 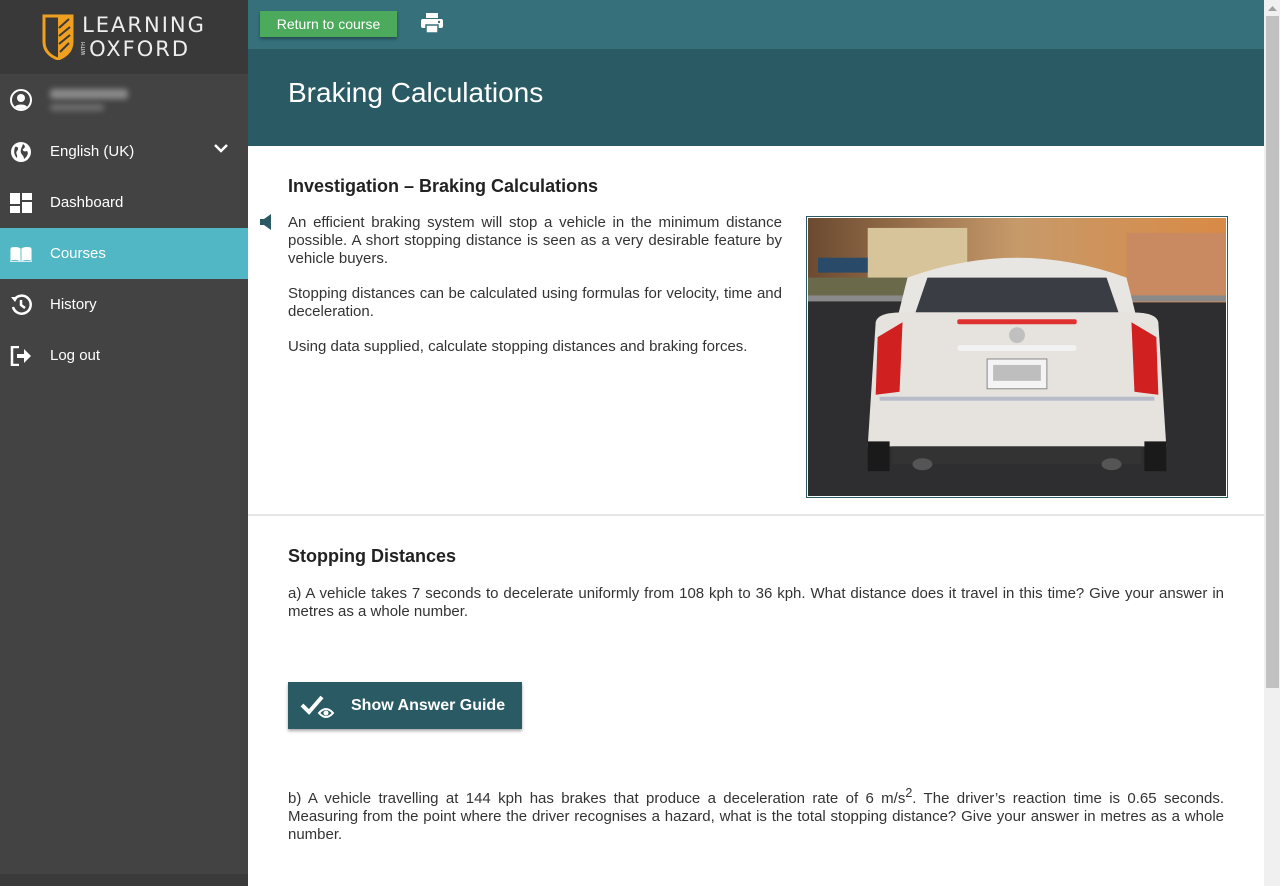 I want to click on user-name-blurred, so click(x=89, y=100).